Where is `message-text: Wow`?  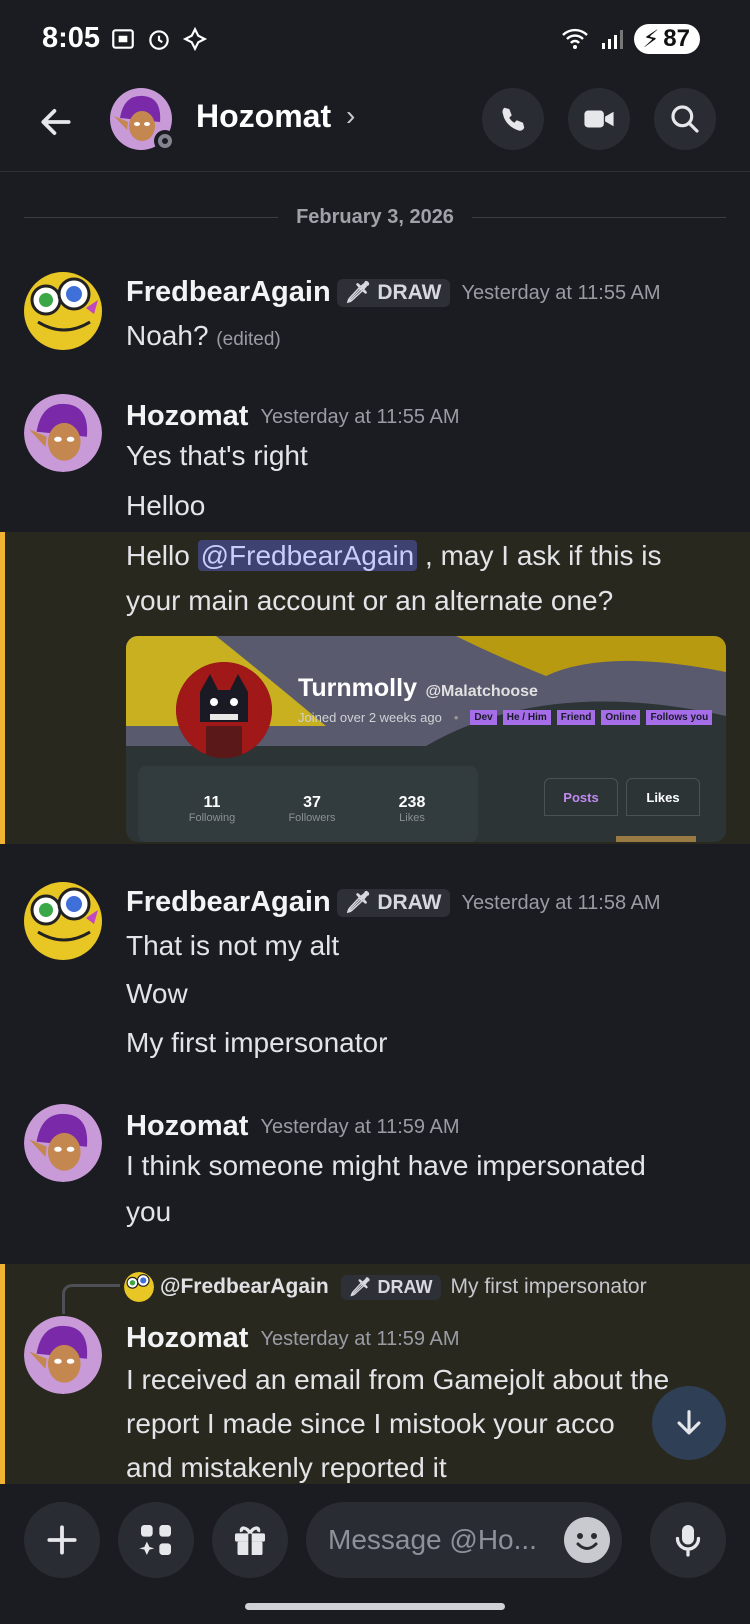
message-text: Wow is located at coordinates (157, 993).